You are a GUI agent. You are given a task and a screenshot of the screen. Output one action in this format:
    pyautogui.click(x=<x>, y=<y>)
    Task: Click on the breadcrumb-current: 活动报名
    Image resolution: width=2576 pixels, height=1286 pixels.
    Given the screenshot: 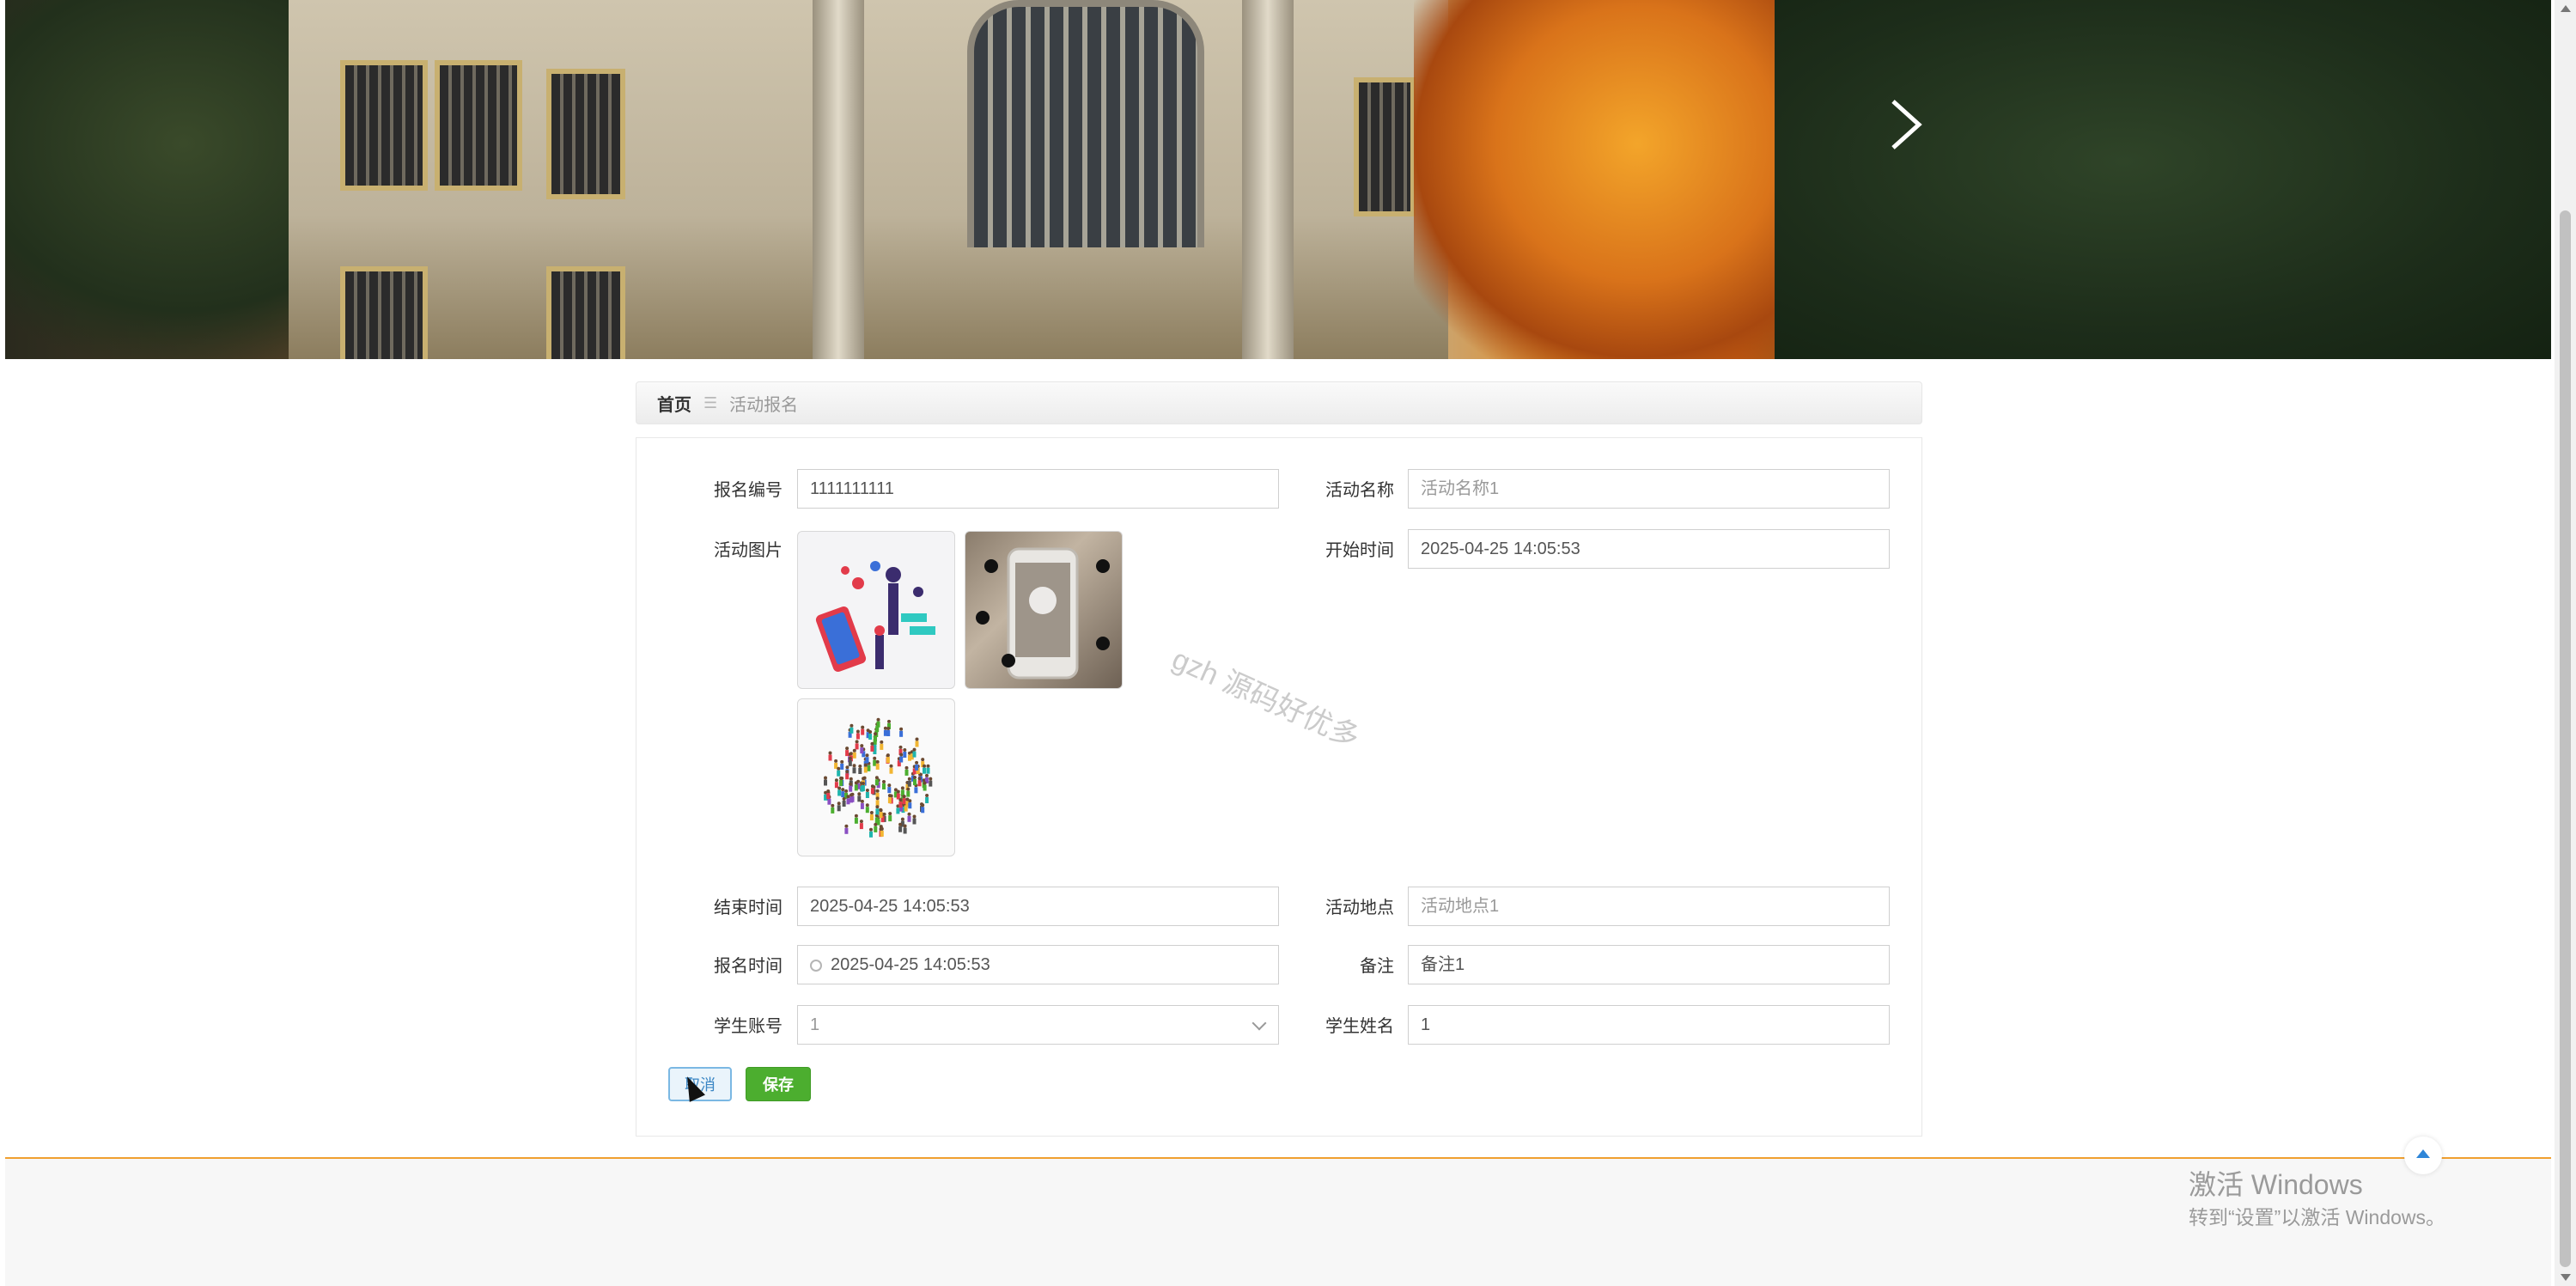 What is the action you would take?
    pyautogui.click(x=764, y=405)
    